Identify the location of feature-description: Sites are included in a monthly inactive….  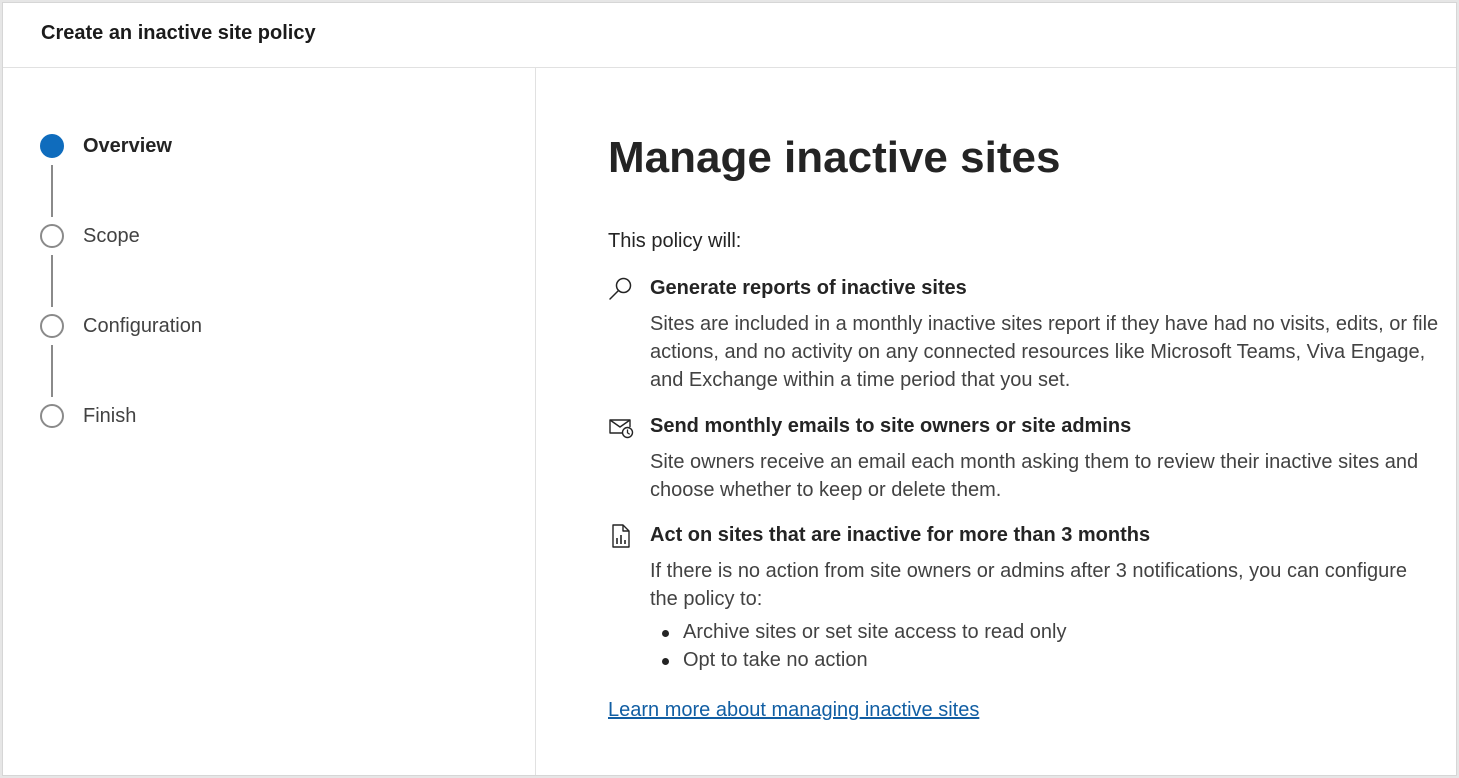
(1044, 352).